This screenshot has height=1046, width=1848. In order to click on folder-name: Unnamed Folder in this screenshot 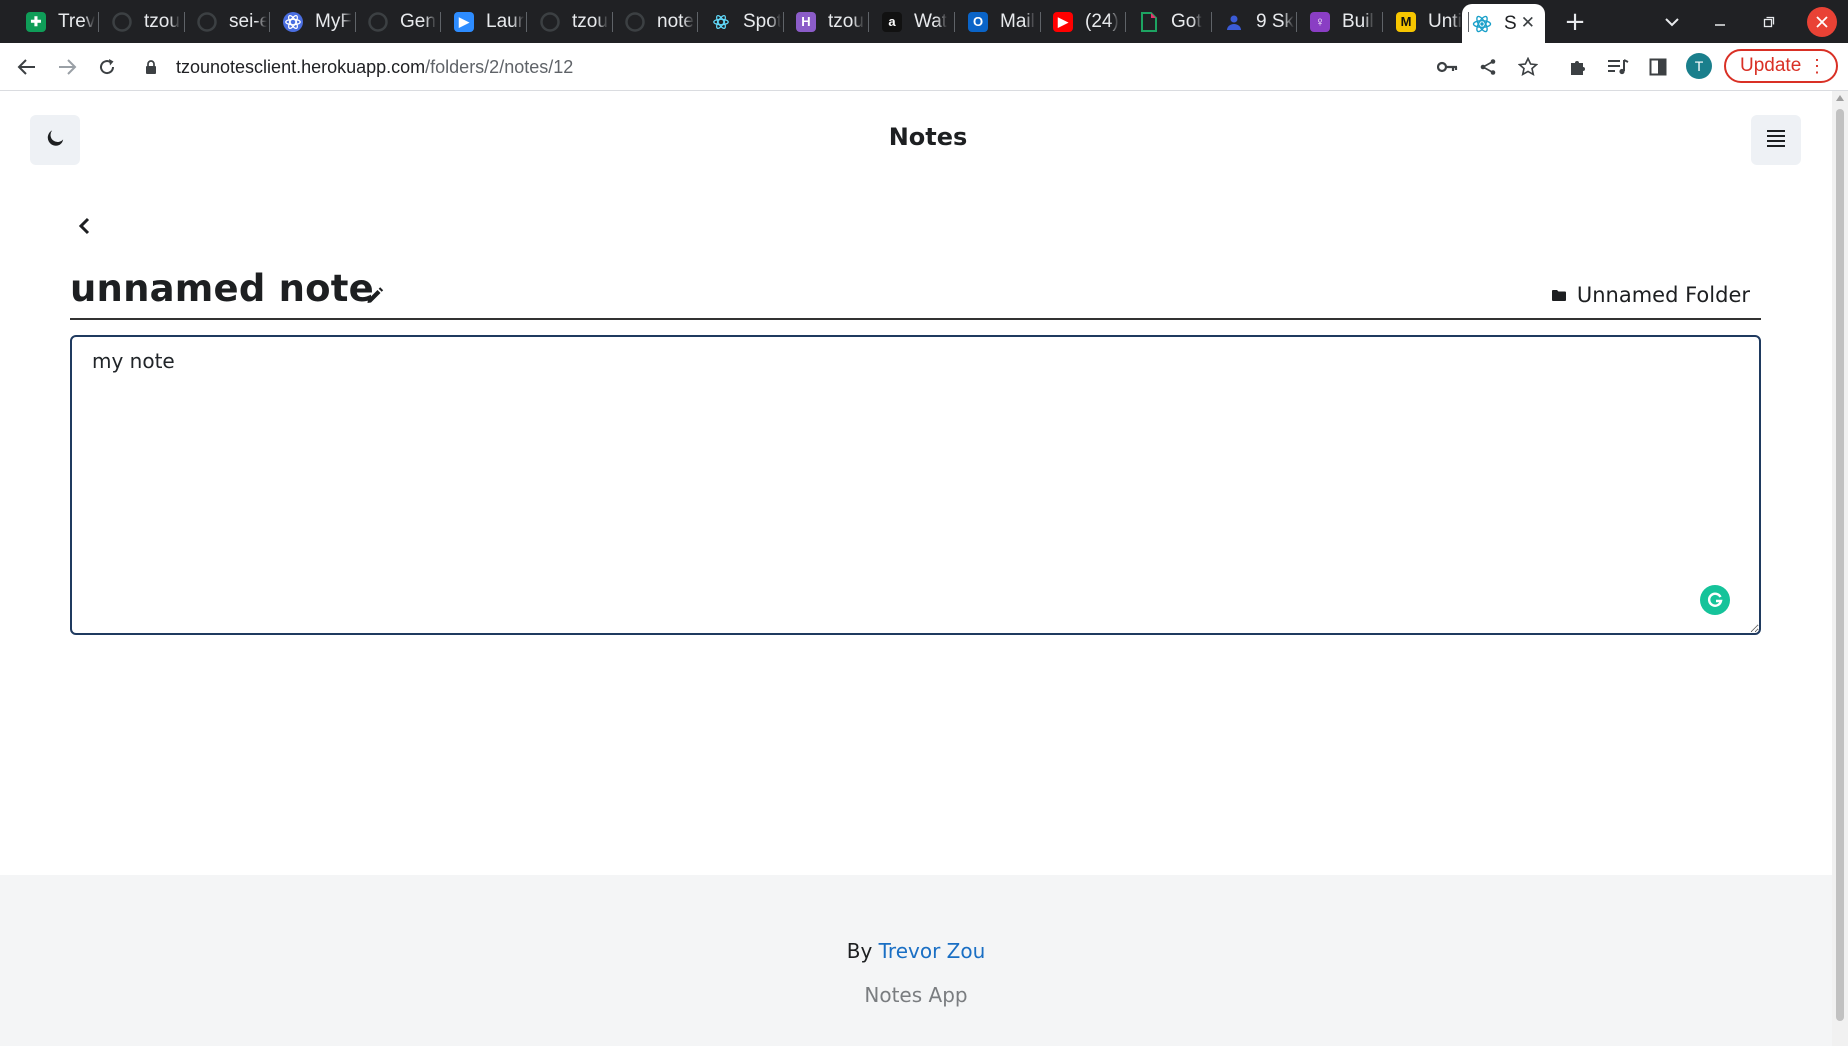, I will do `click(1663, 295)`.